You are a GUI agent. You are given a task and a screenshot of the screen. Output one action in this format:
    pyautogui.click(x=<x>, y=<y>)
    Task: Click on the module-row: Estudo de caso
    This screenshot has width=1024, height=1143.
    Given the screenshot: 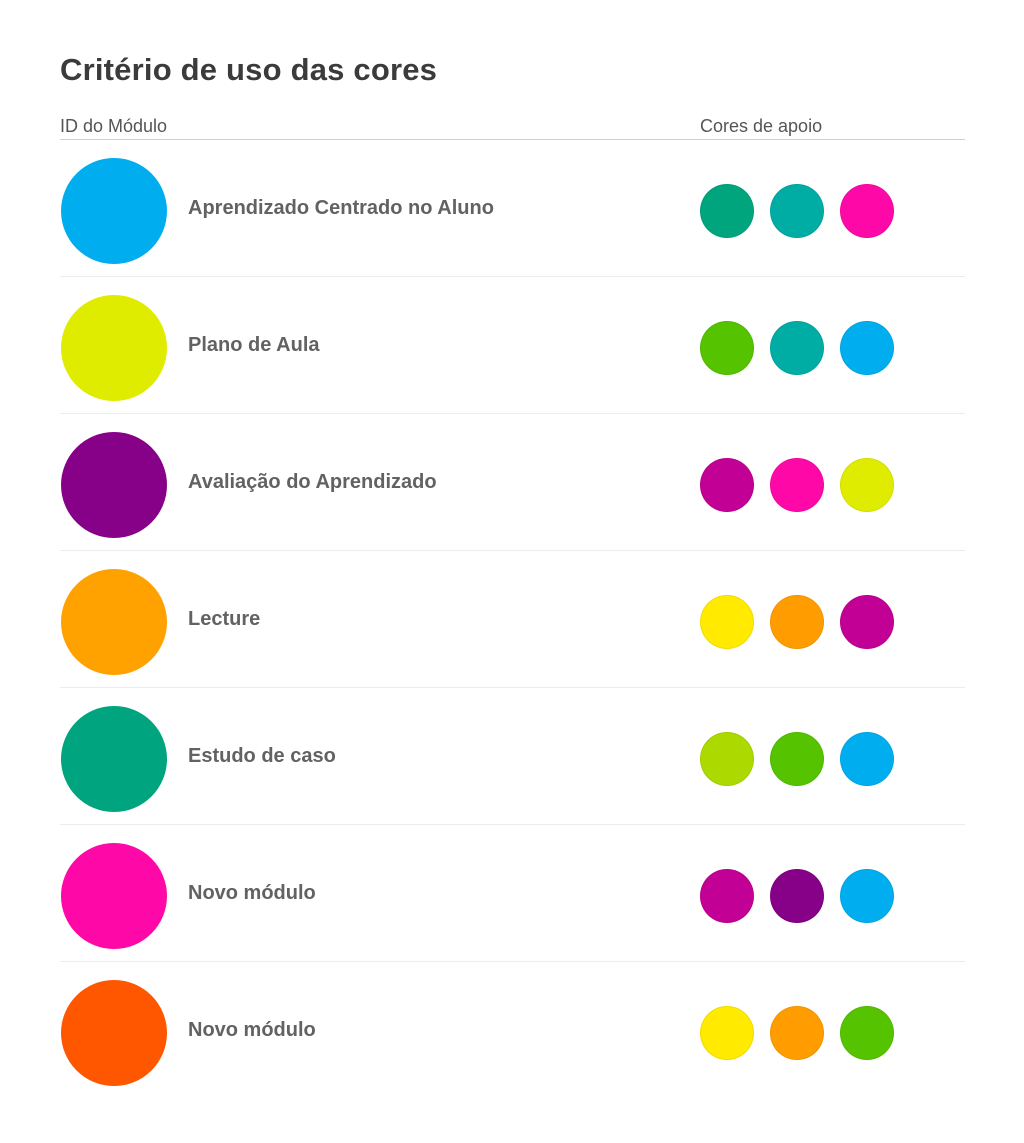 What is the action you would take?
    pyautogui.click(x=512, y=756)
    